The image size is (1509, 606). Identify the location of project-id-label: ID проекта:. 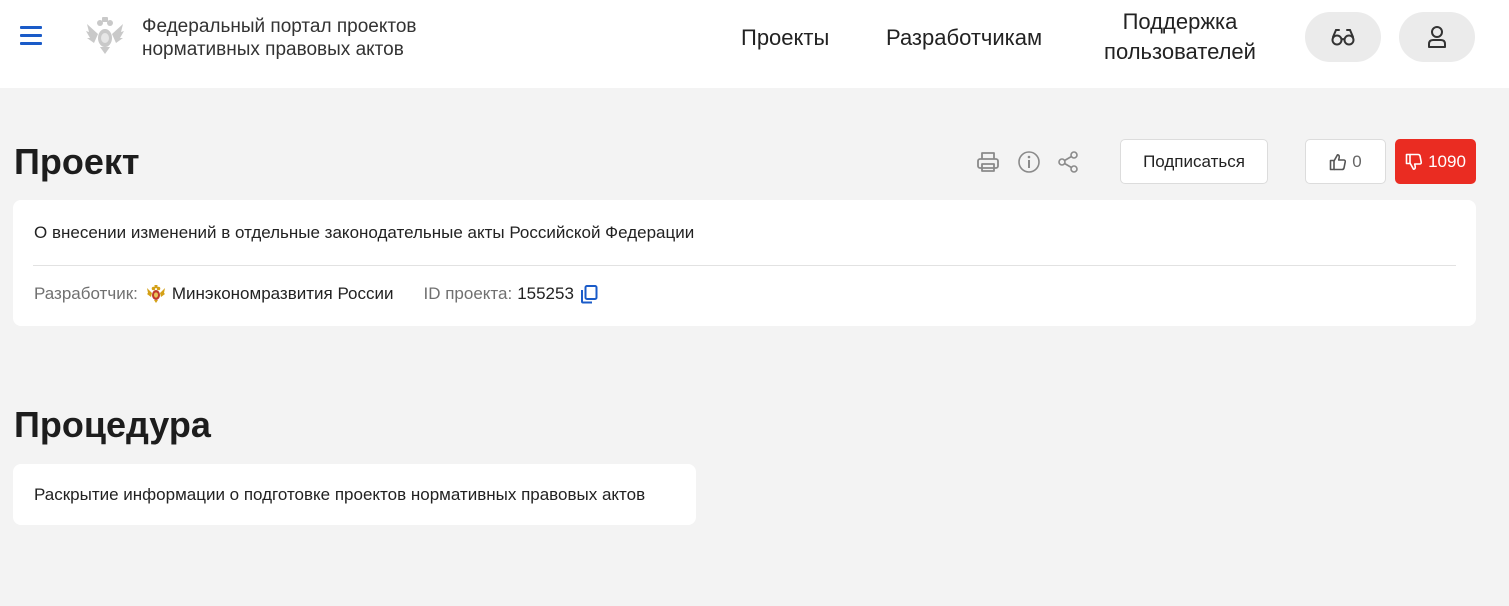
(468, 293).